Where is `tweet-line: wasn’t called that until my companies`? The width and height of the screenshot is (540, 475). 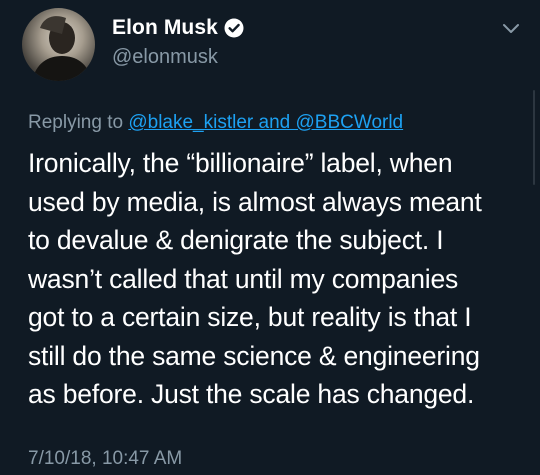
tweet-line: wasn’t called that until my companies is located at coordinates (243, 278).